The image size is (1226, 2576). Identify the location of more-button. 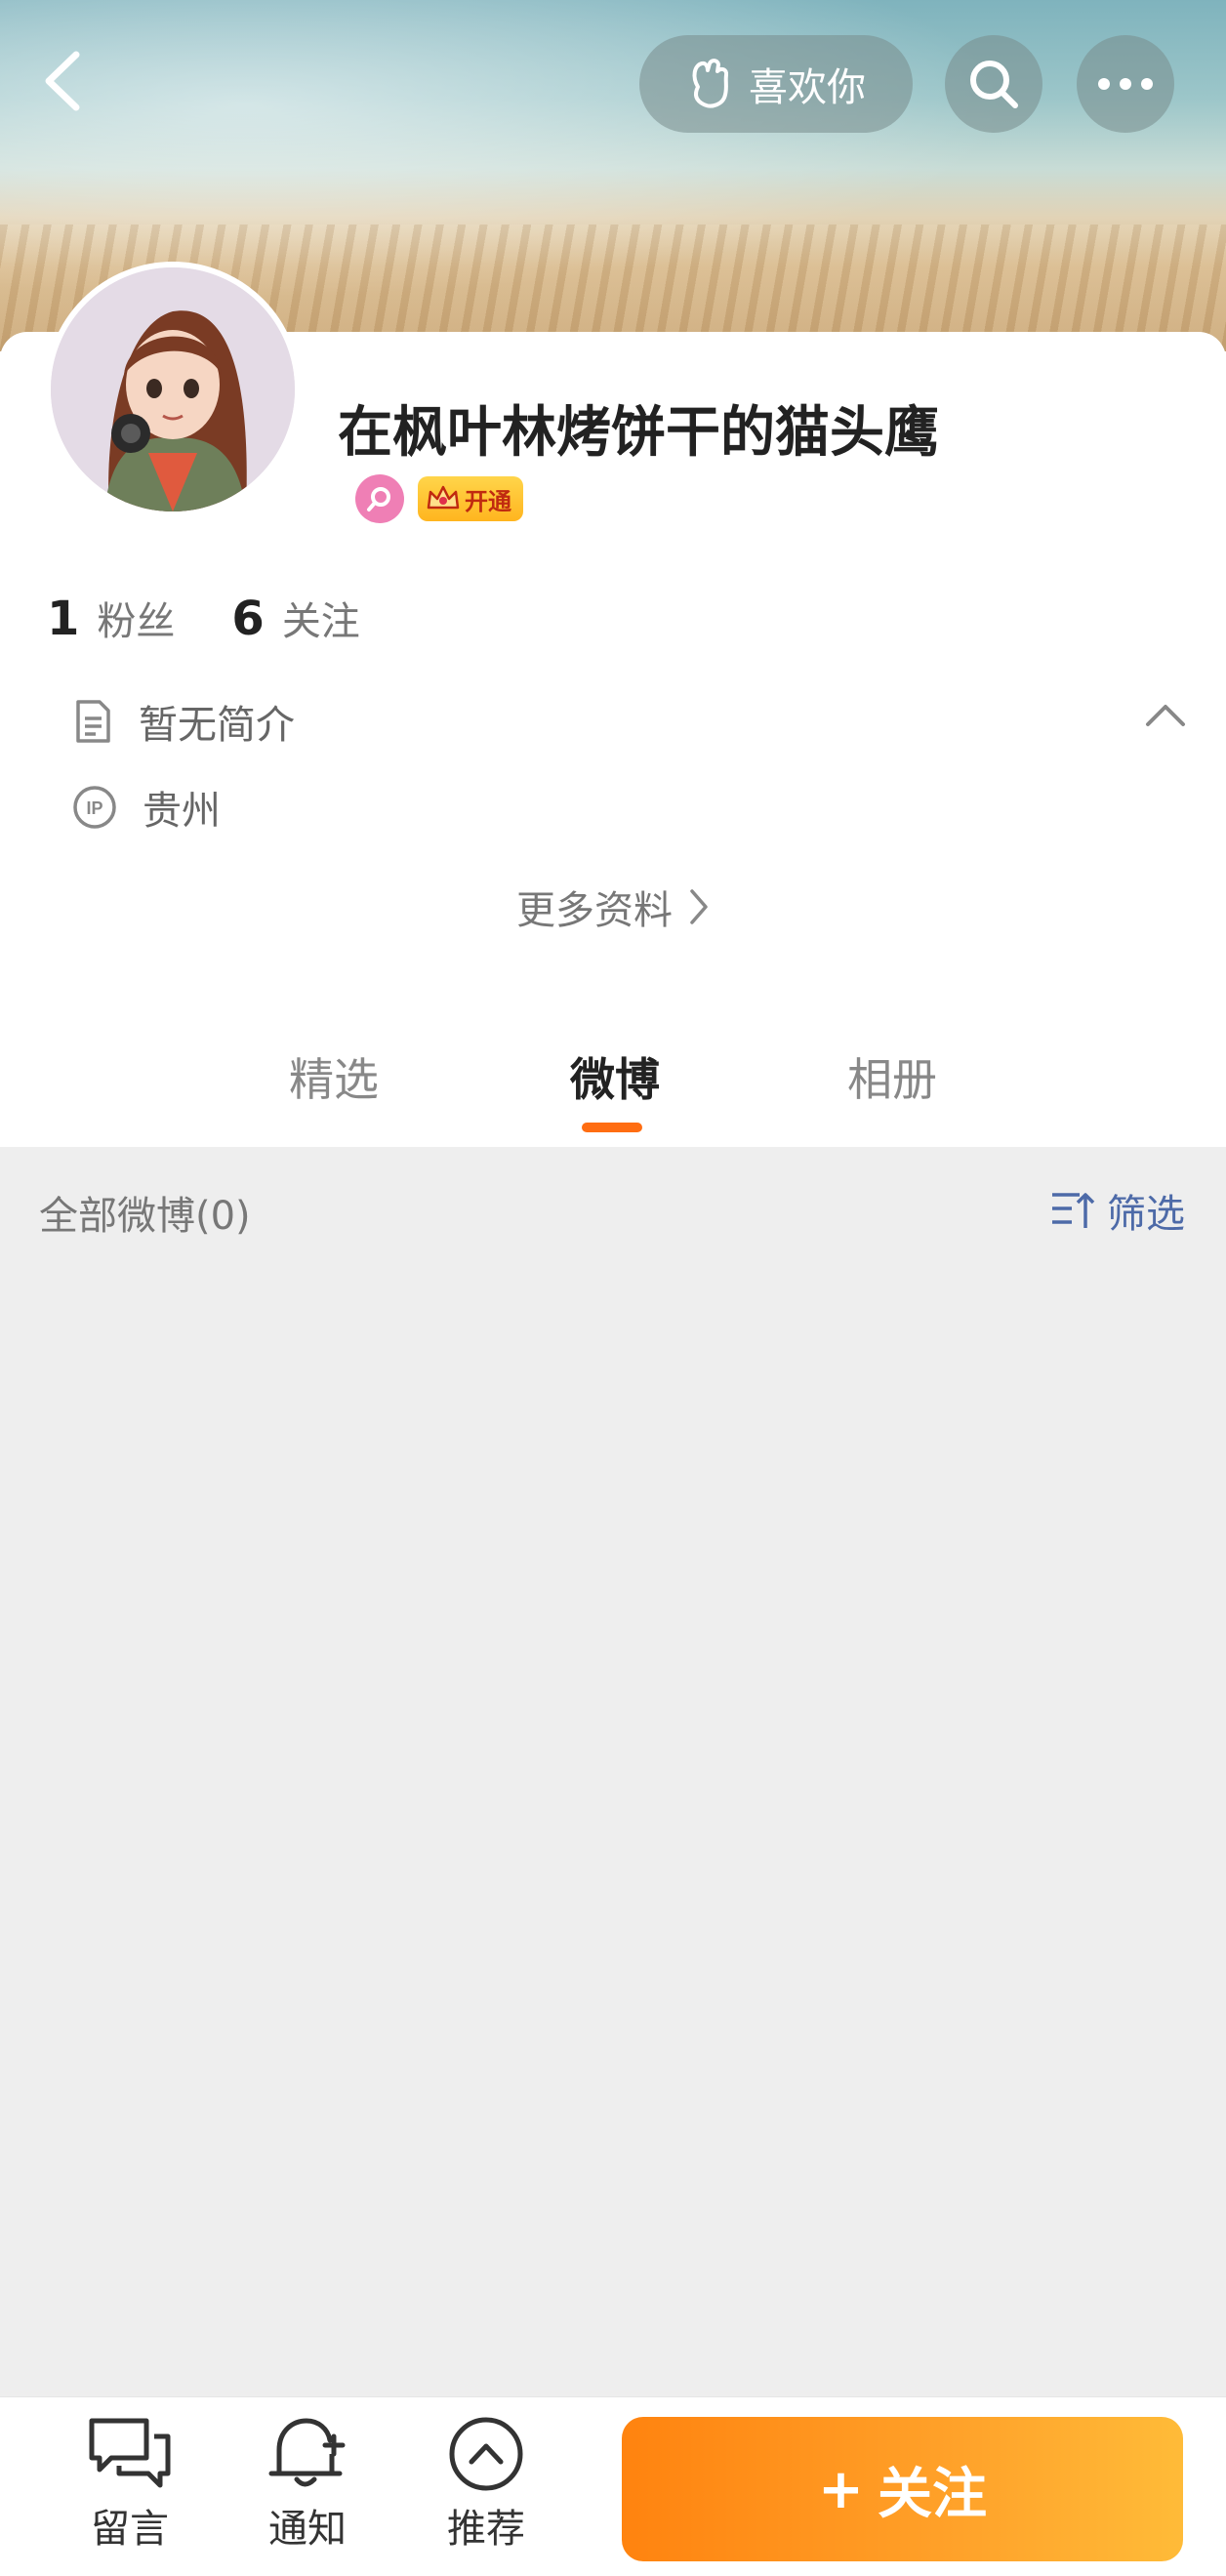
(1125, 84).